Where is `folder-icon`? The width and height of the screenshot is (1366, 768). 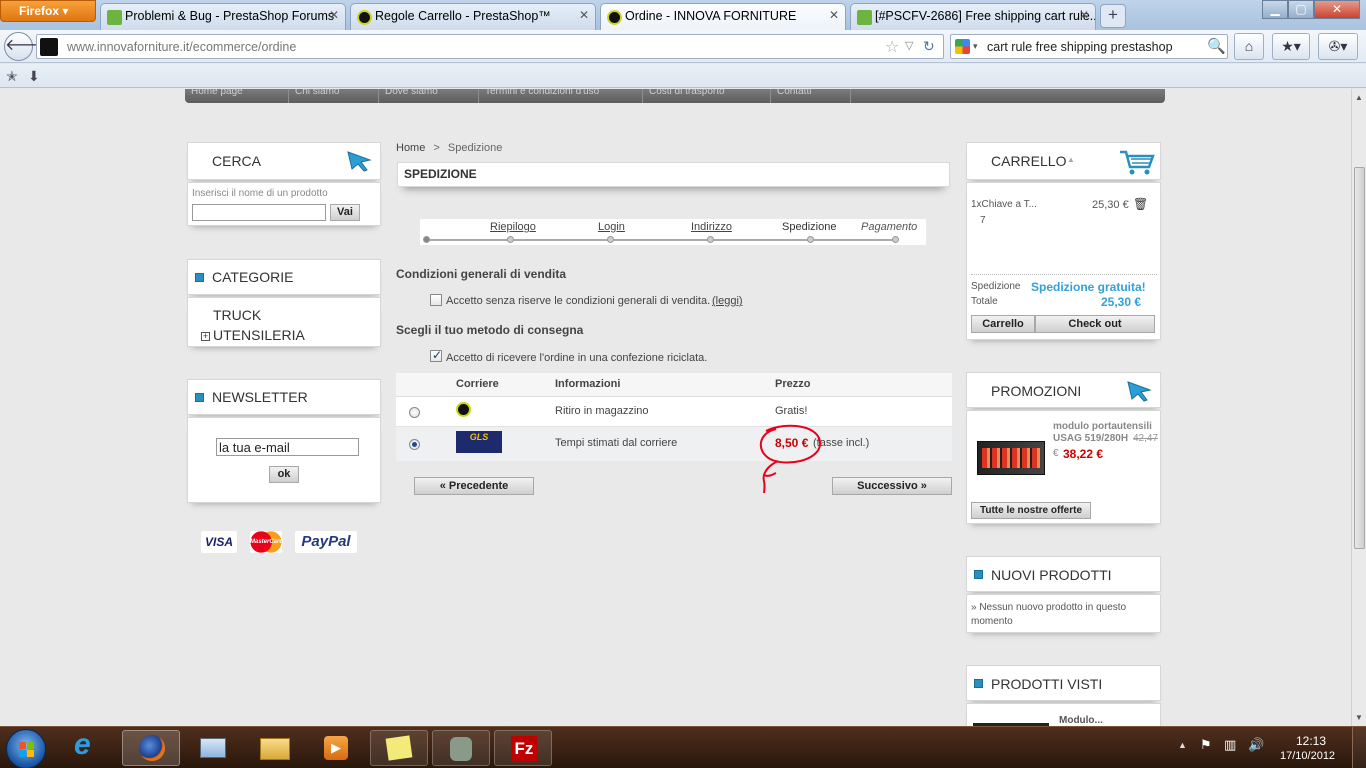 folder-icon is located at coordinates (275, 748).